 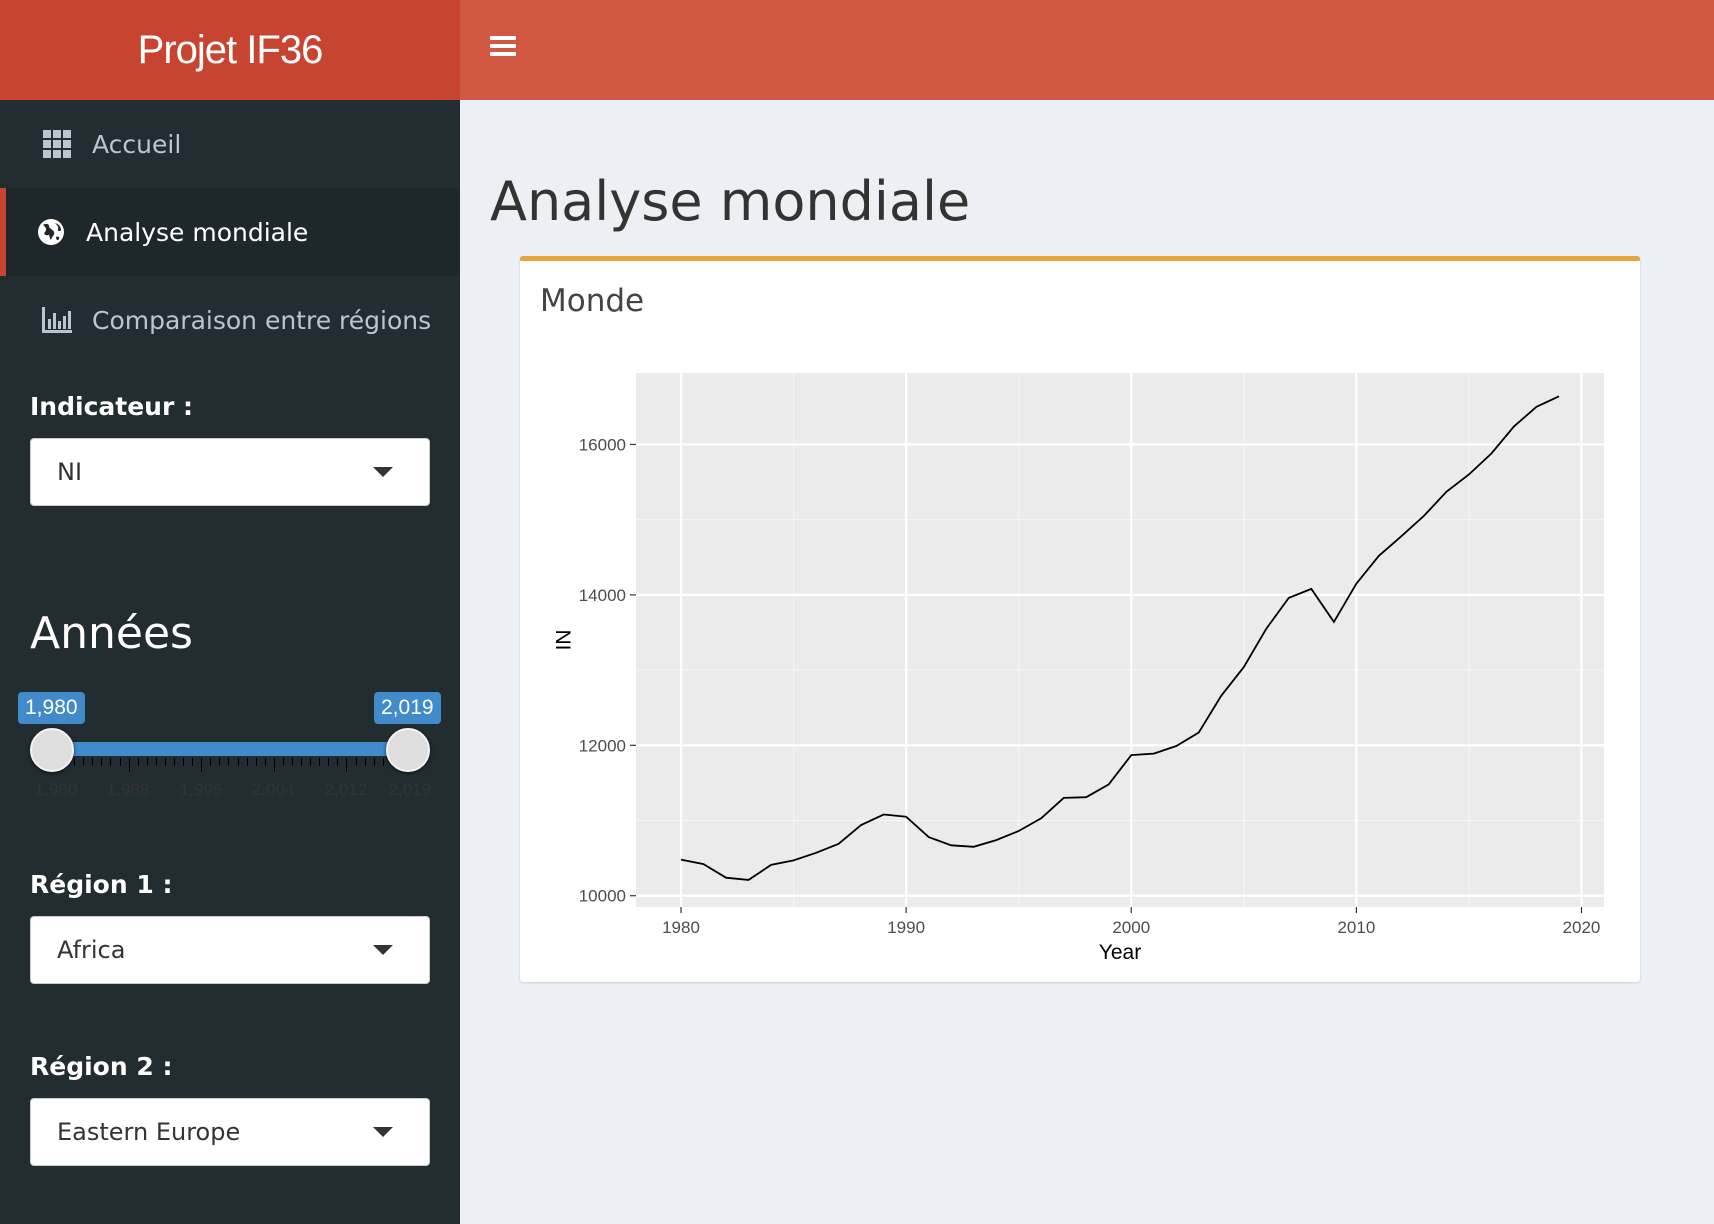 I want to click on sidebar-item-comparaison: Comparaison entre régions, so click(x=230, y=320).